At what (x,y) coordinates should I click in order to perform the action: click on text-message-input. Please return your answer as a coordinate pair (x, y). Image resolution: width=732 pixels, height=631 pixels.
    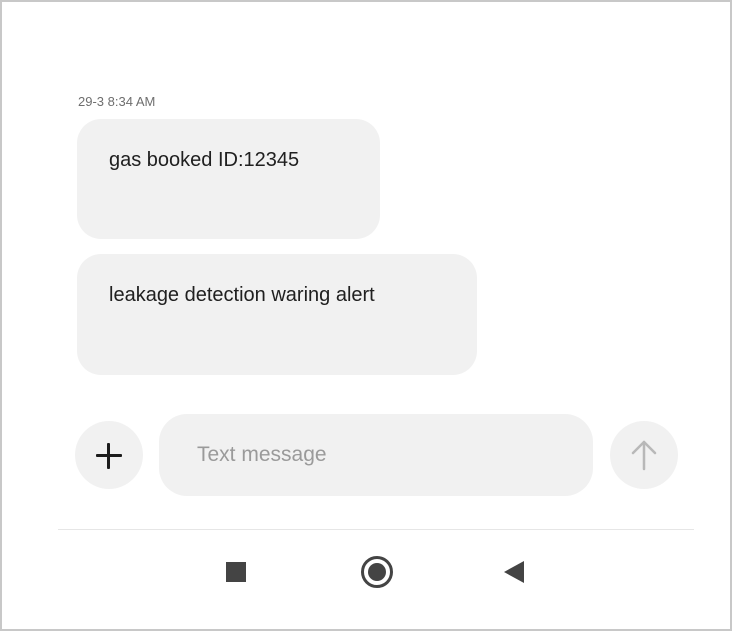
    Looking at the image, I should click on (387, 455).